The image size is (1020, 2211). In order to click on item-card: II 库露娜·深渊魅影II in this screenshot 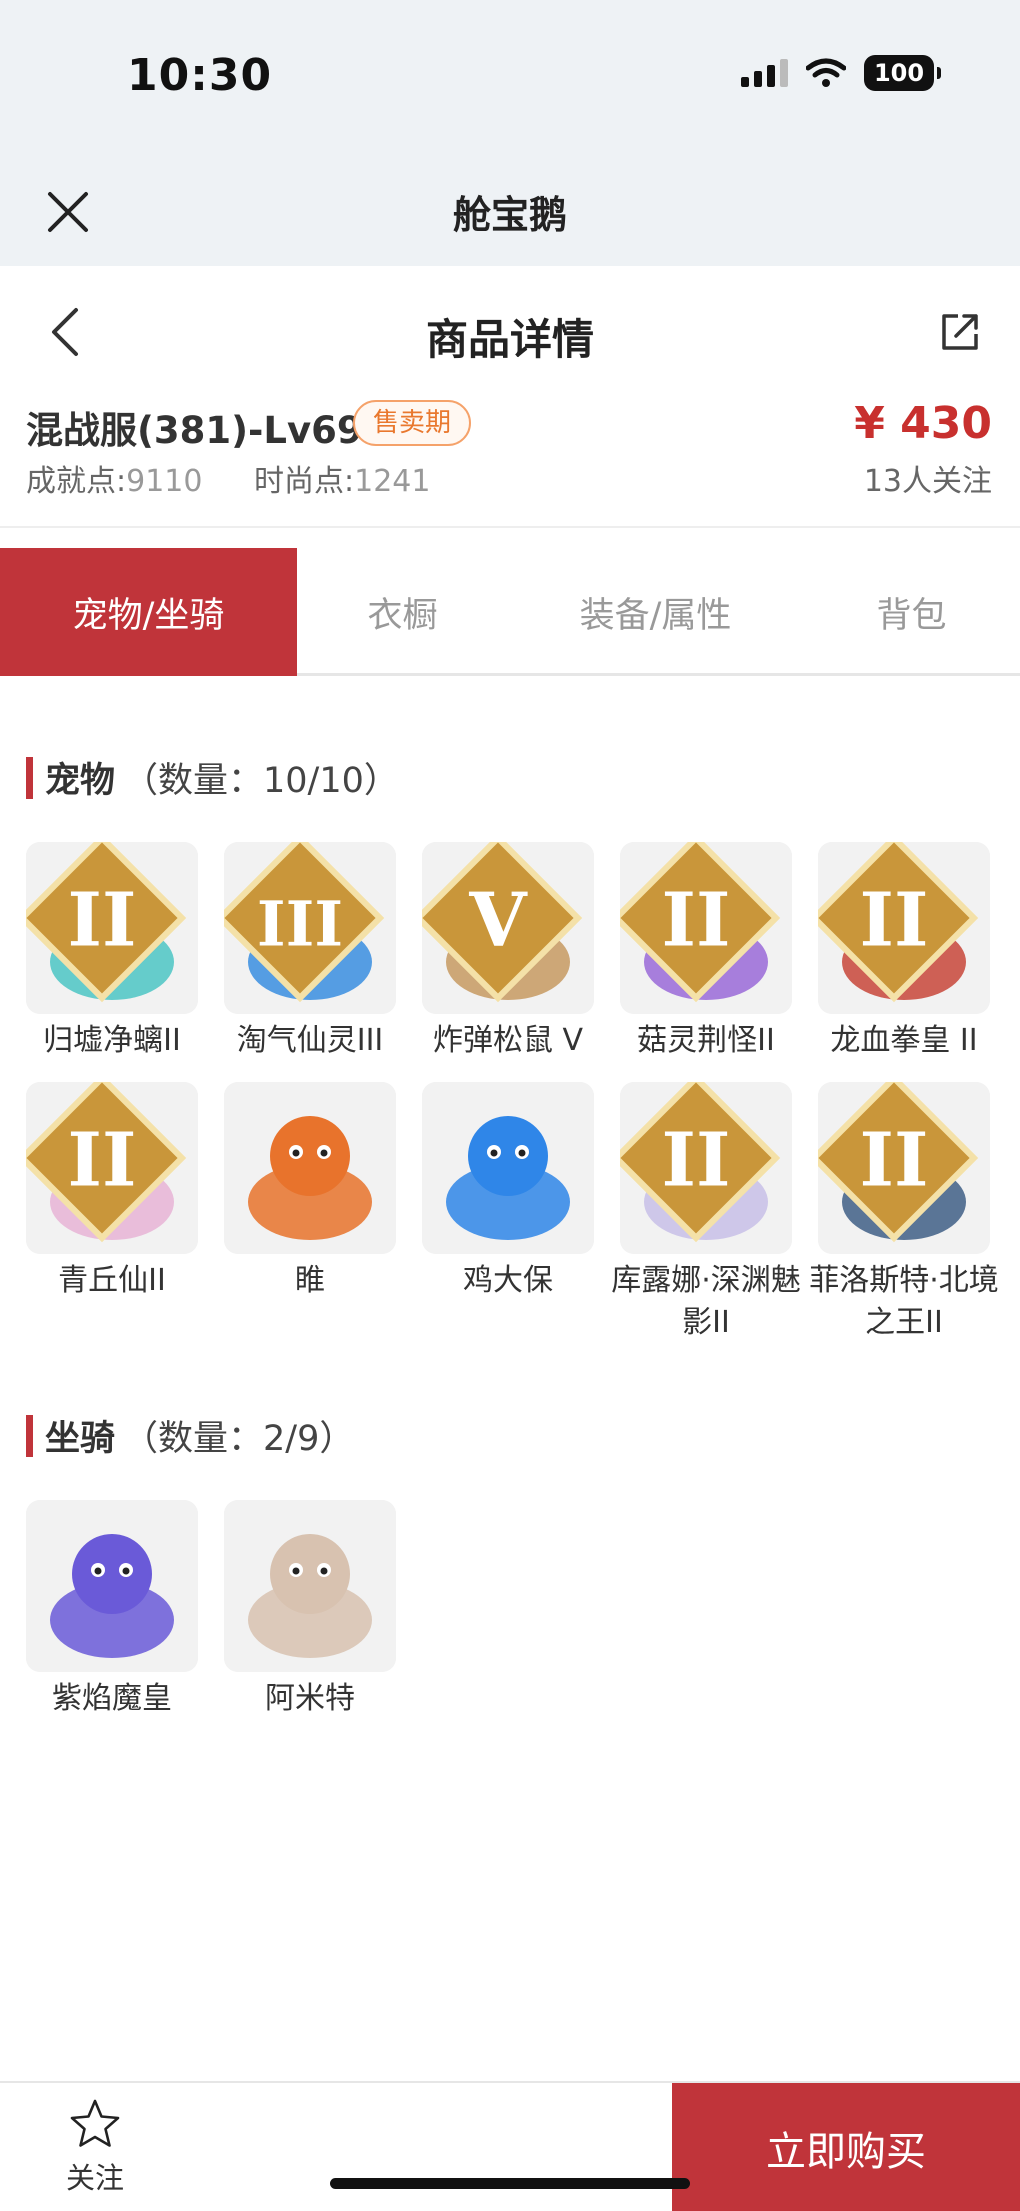, I will do `click(706, 1213)`.